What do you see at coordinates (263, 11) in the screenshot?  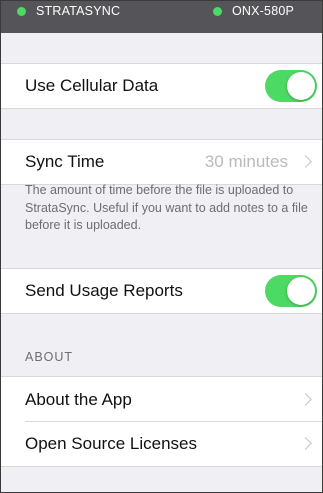 I see `status-label-right: ONX-580P` at bounding box center [263, 11].